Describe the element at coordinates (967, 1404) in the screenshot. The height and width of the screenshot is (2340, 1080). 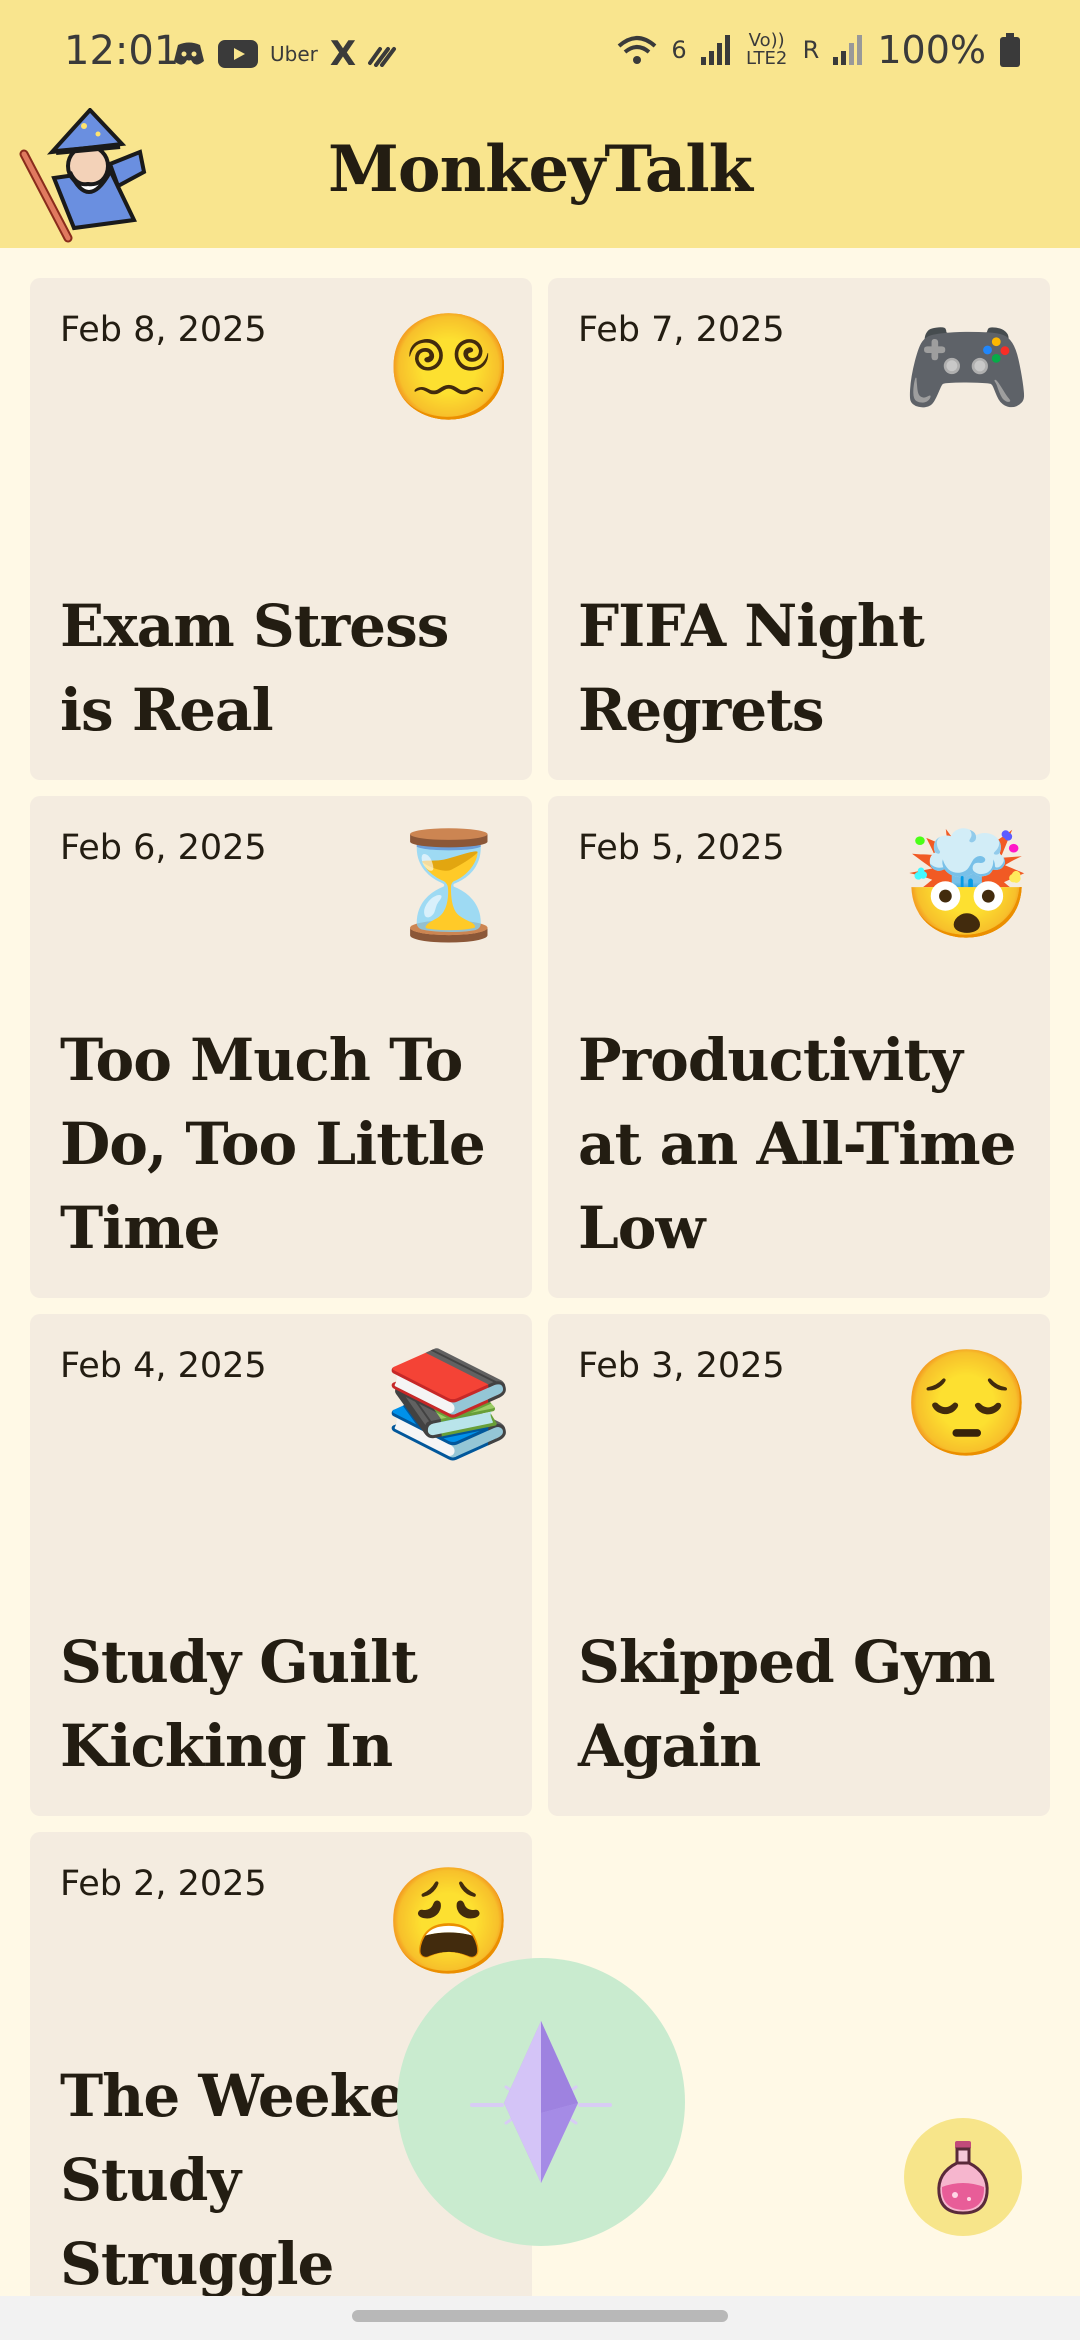
I see `pensive-face-icon: 😔` at that location.